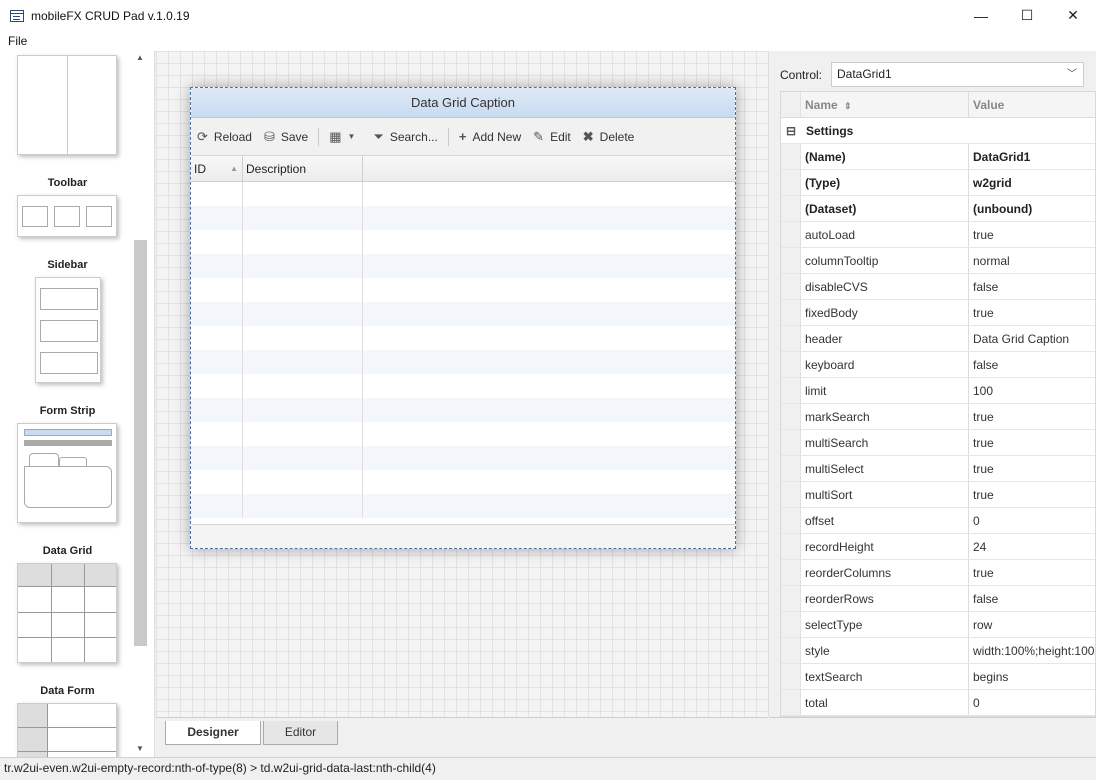 The width and height of the screenshot is (1096, 780). What do you see at coordinates (938, 443) in the screenshot?
I see `property-row: multiSearch true` at bounding box center [938, 443].